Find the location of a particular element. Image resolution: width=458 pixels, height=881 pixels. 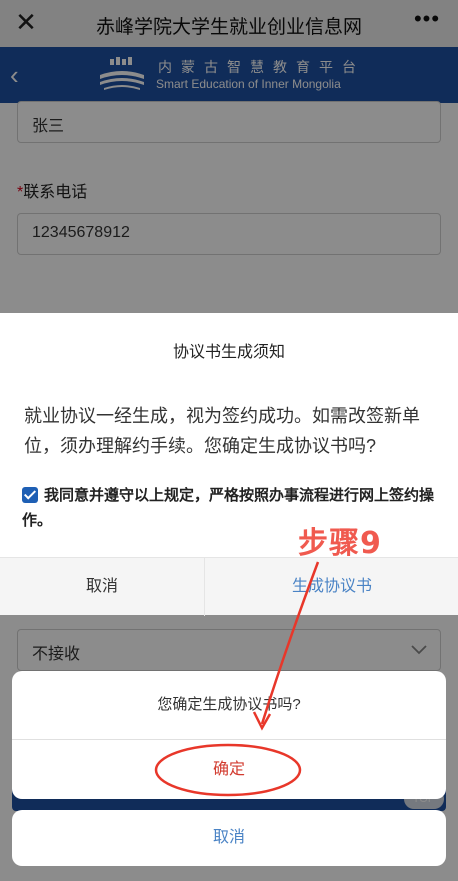

generate-agreement-button: 生成协议书 is located at coordinates (332, 587).